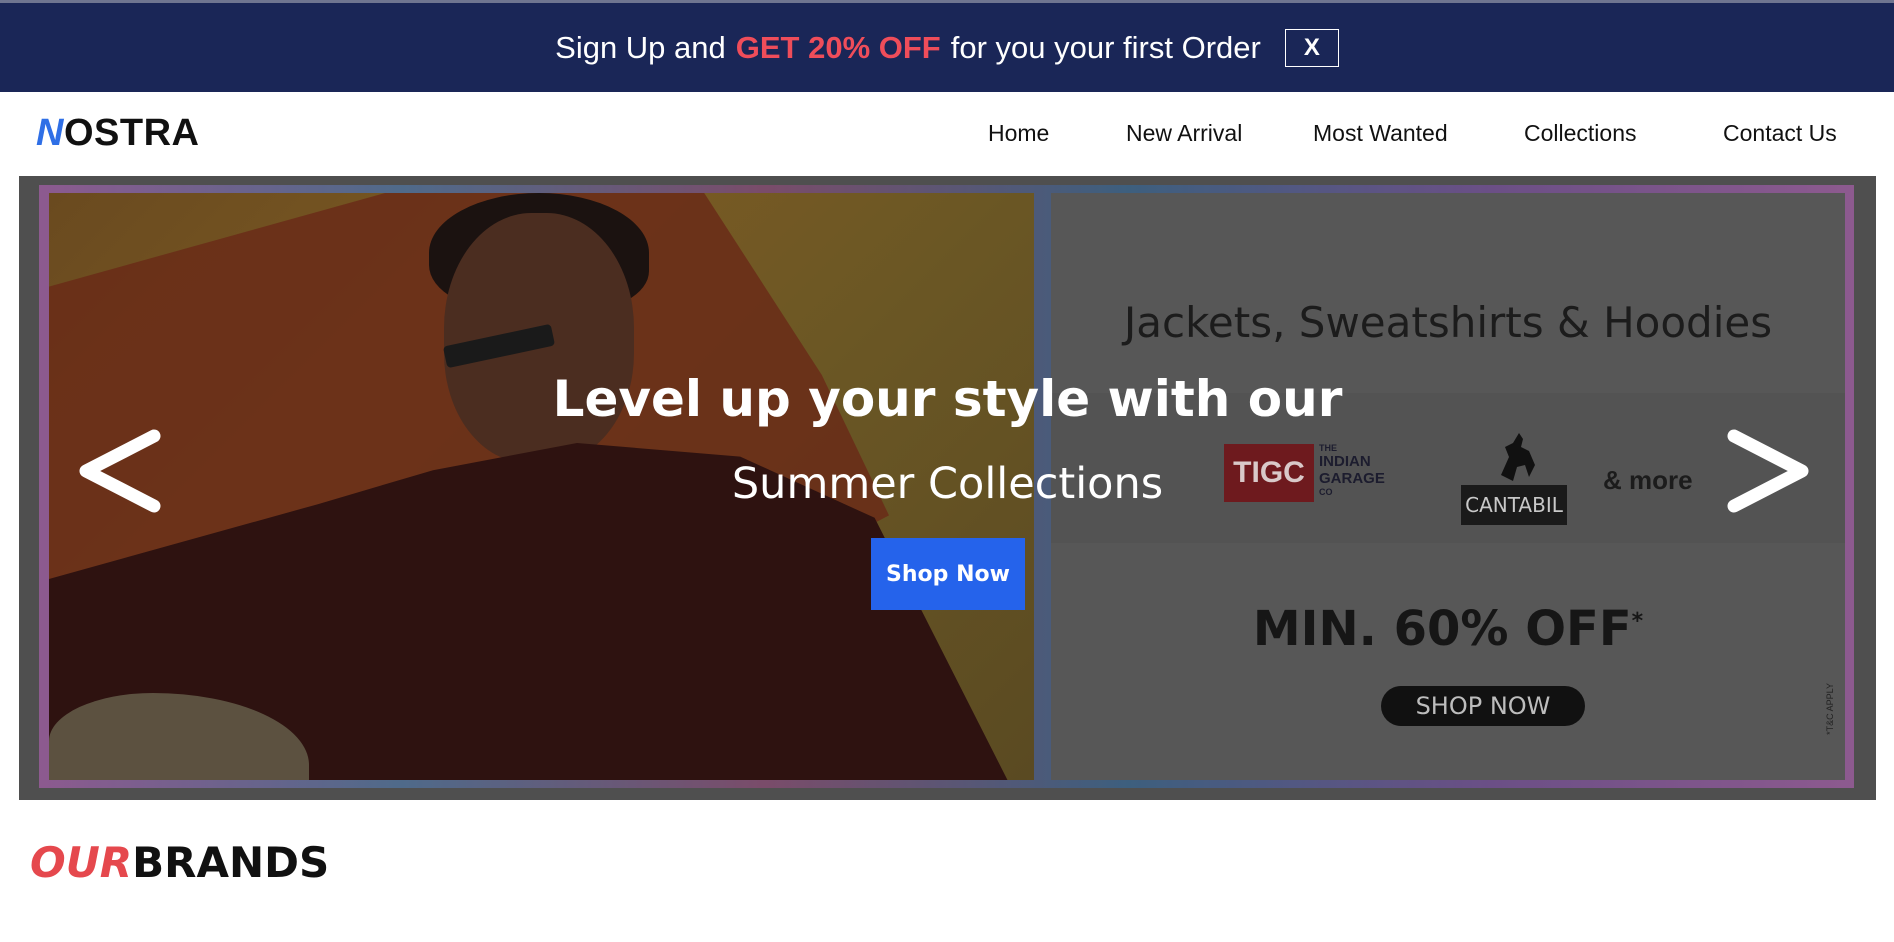  What do you see at coordinates (1448, 293) in the screenshot?
I see `panel-band-top` at bounding box center [1448, 293].